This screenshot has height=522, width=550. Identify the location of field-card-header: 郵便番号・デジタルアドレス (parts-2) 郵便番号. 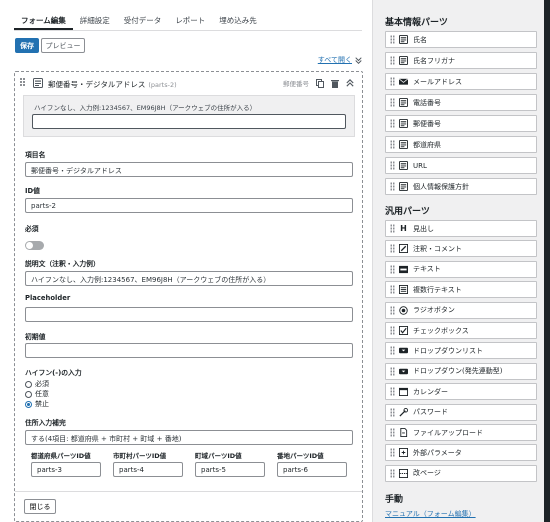
(188, 83).